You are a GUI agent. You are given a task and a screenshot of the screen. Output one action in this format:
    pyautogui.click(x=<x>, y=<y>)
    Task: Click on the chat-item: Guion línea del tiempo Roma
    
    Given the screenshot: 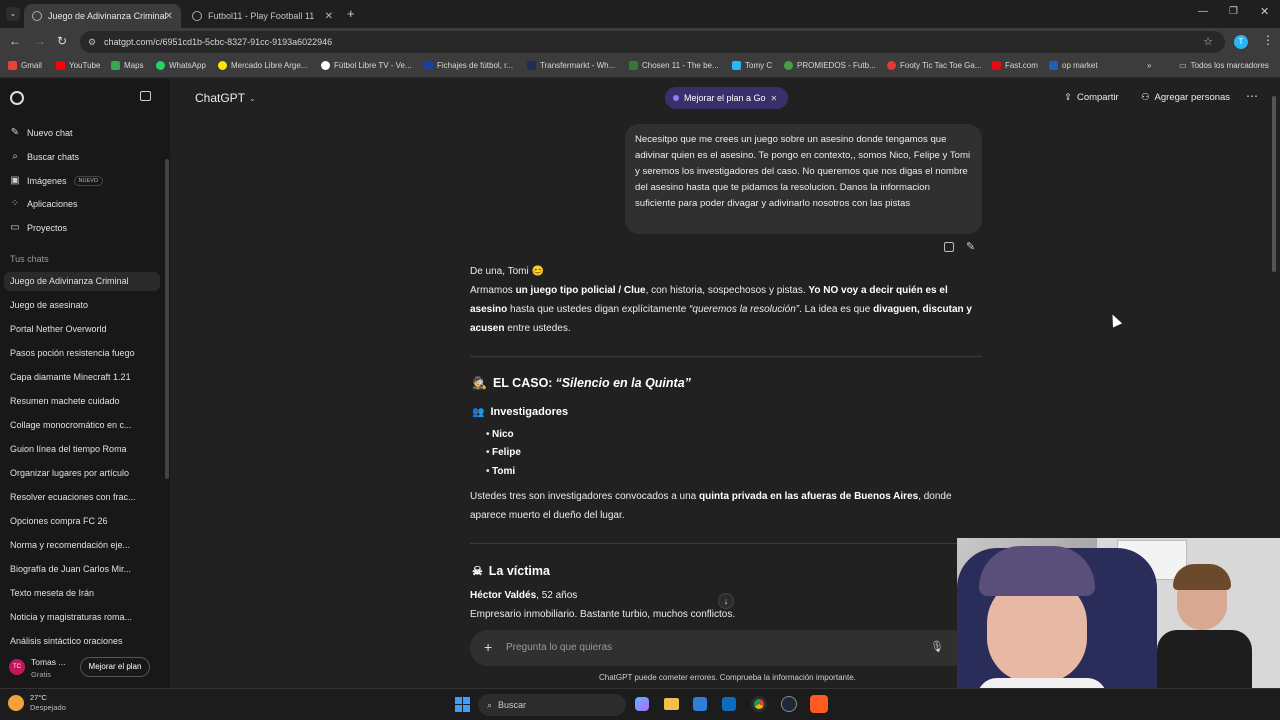 What is the action you would take?
    pyautogui.click(x=68, y=449)
    